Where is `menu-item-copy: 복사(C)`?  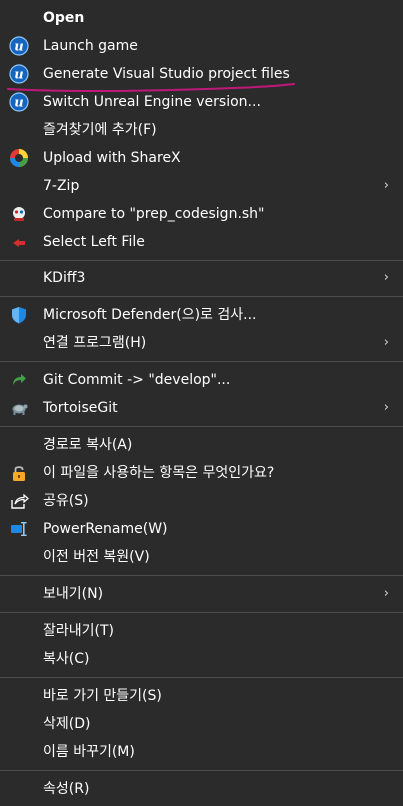 menu-item-copy: 복사(C) is located at coordinates (201, 659).